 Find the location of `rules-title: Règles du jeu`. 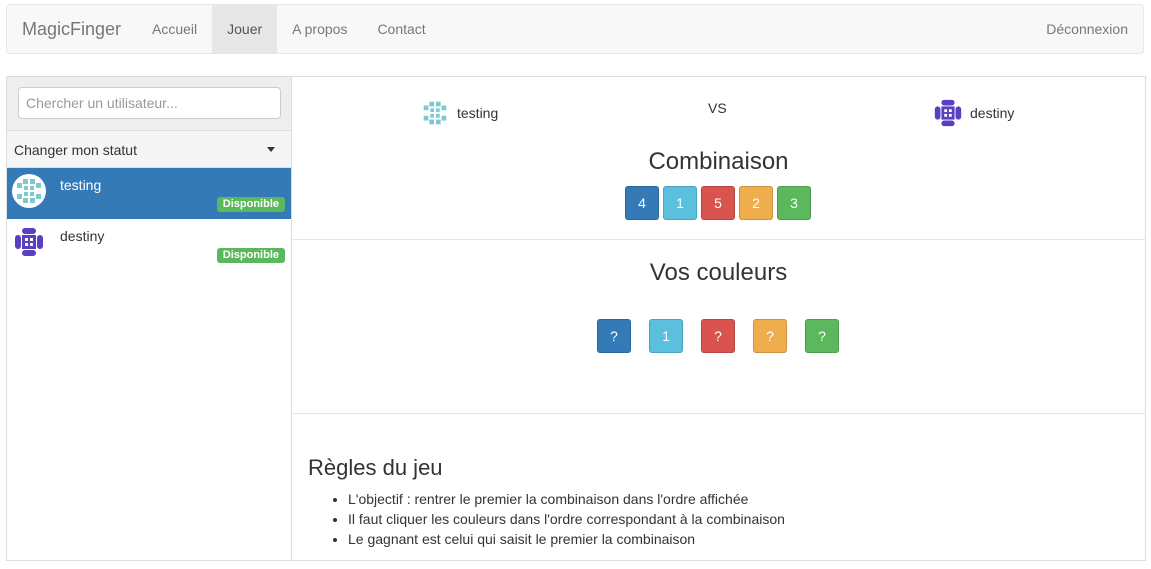

rules-title: Règles du jeu is located at coordinates (375, 467).